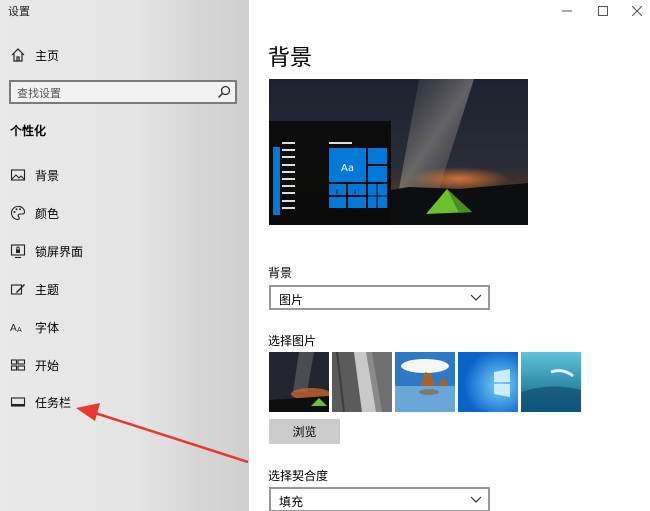 This screenshot has width=650, height=511. I want to click on maximize-icon, so click(603, 11).